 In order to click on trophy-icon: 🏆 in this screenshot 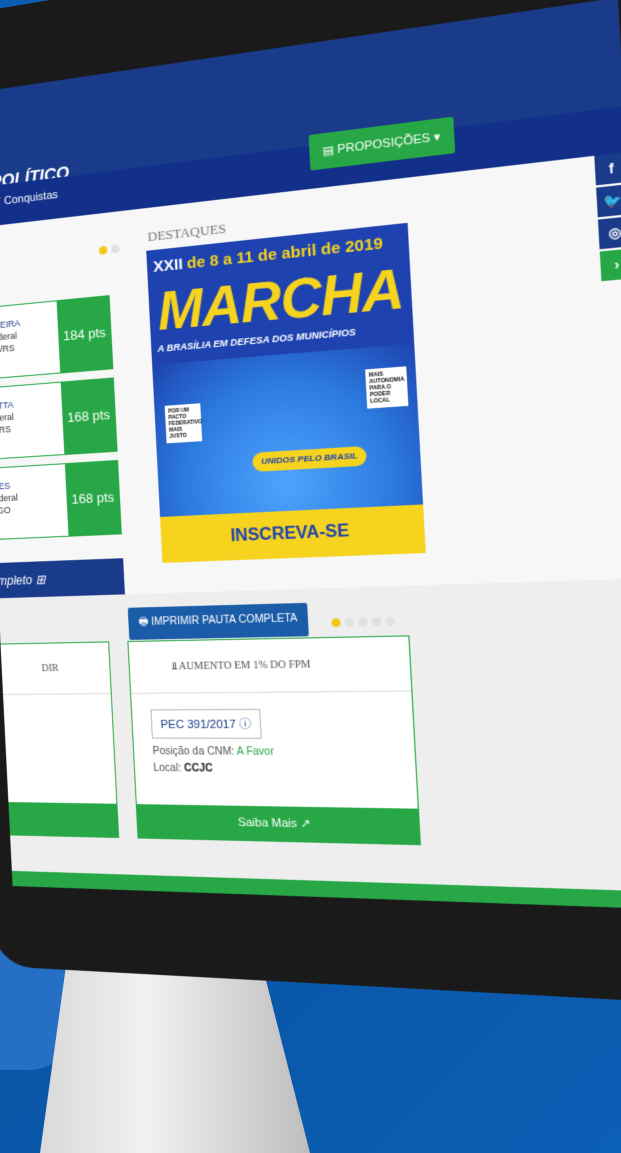, I will do `click(0, 203)`.